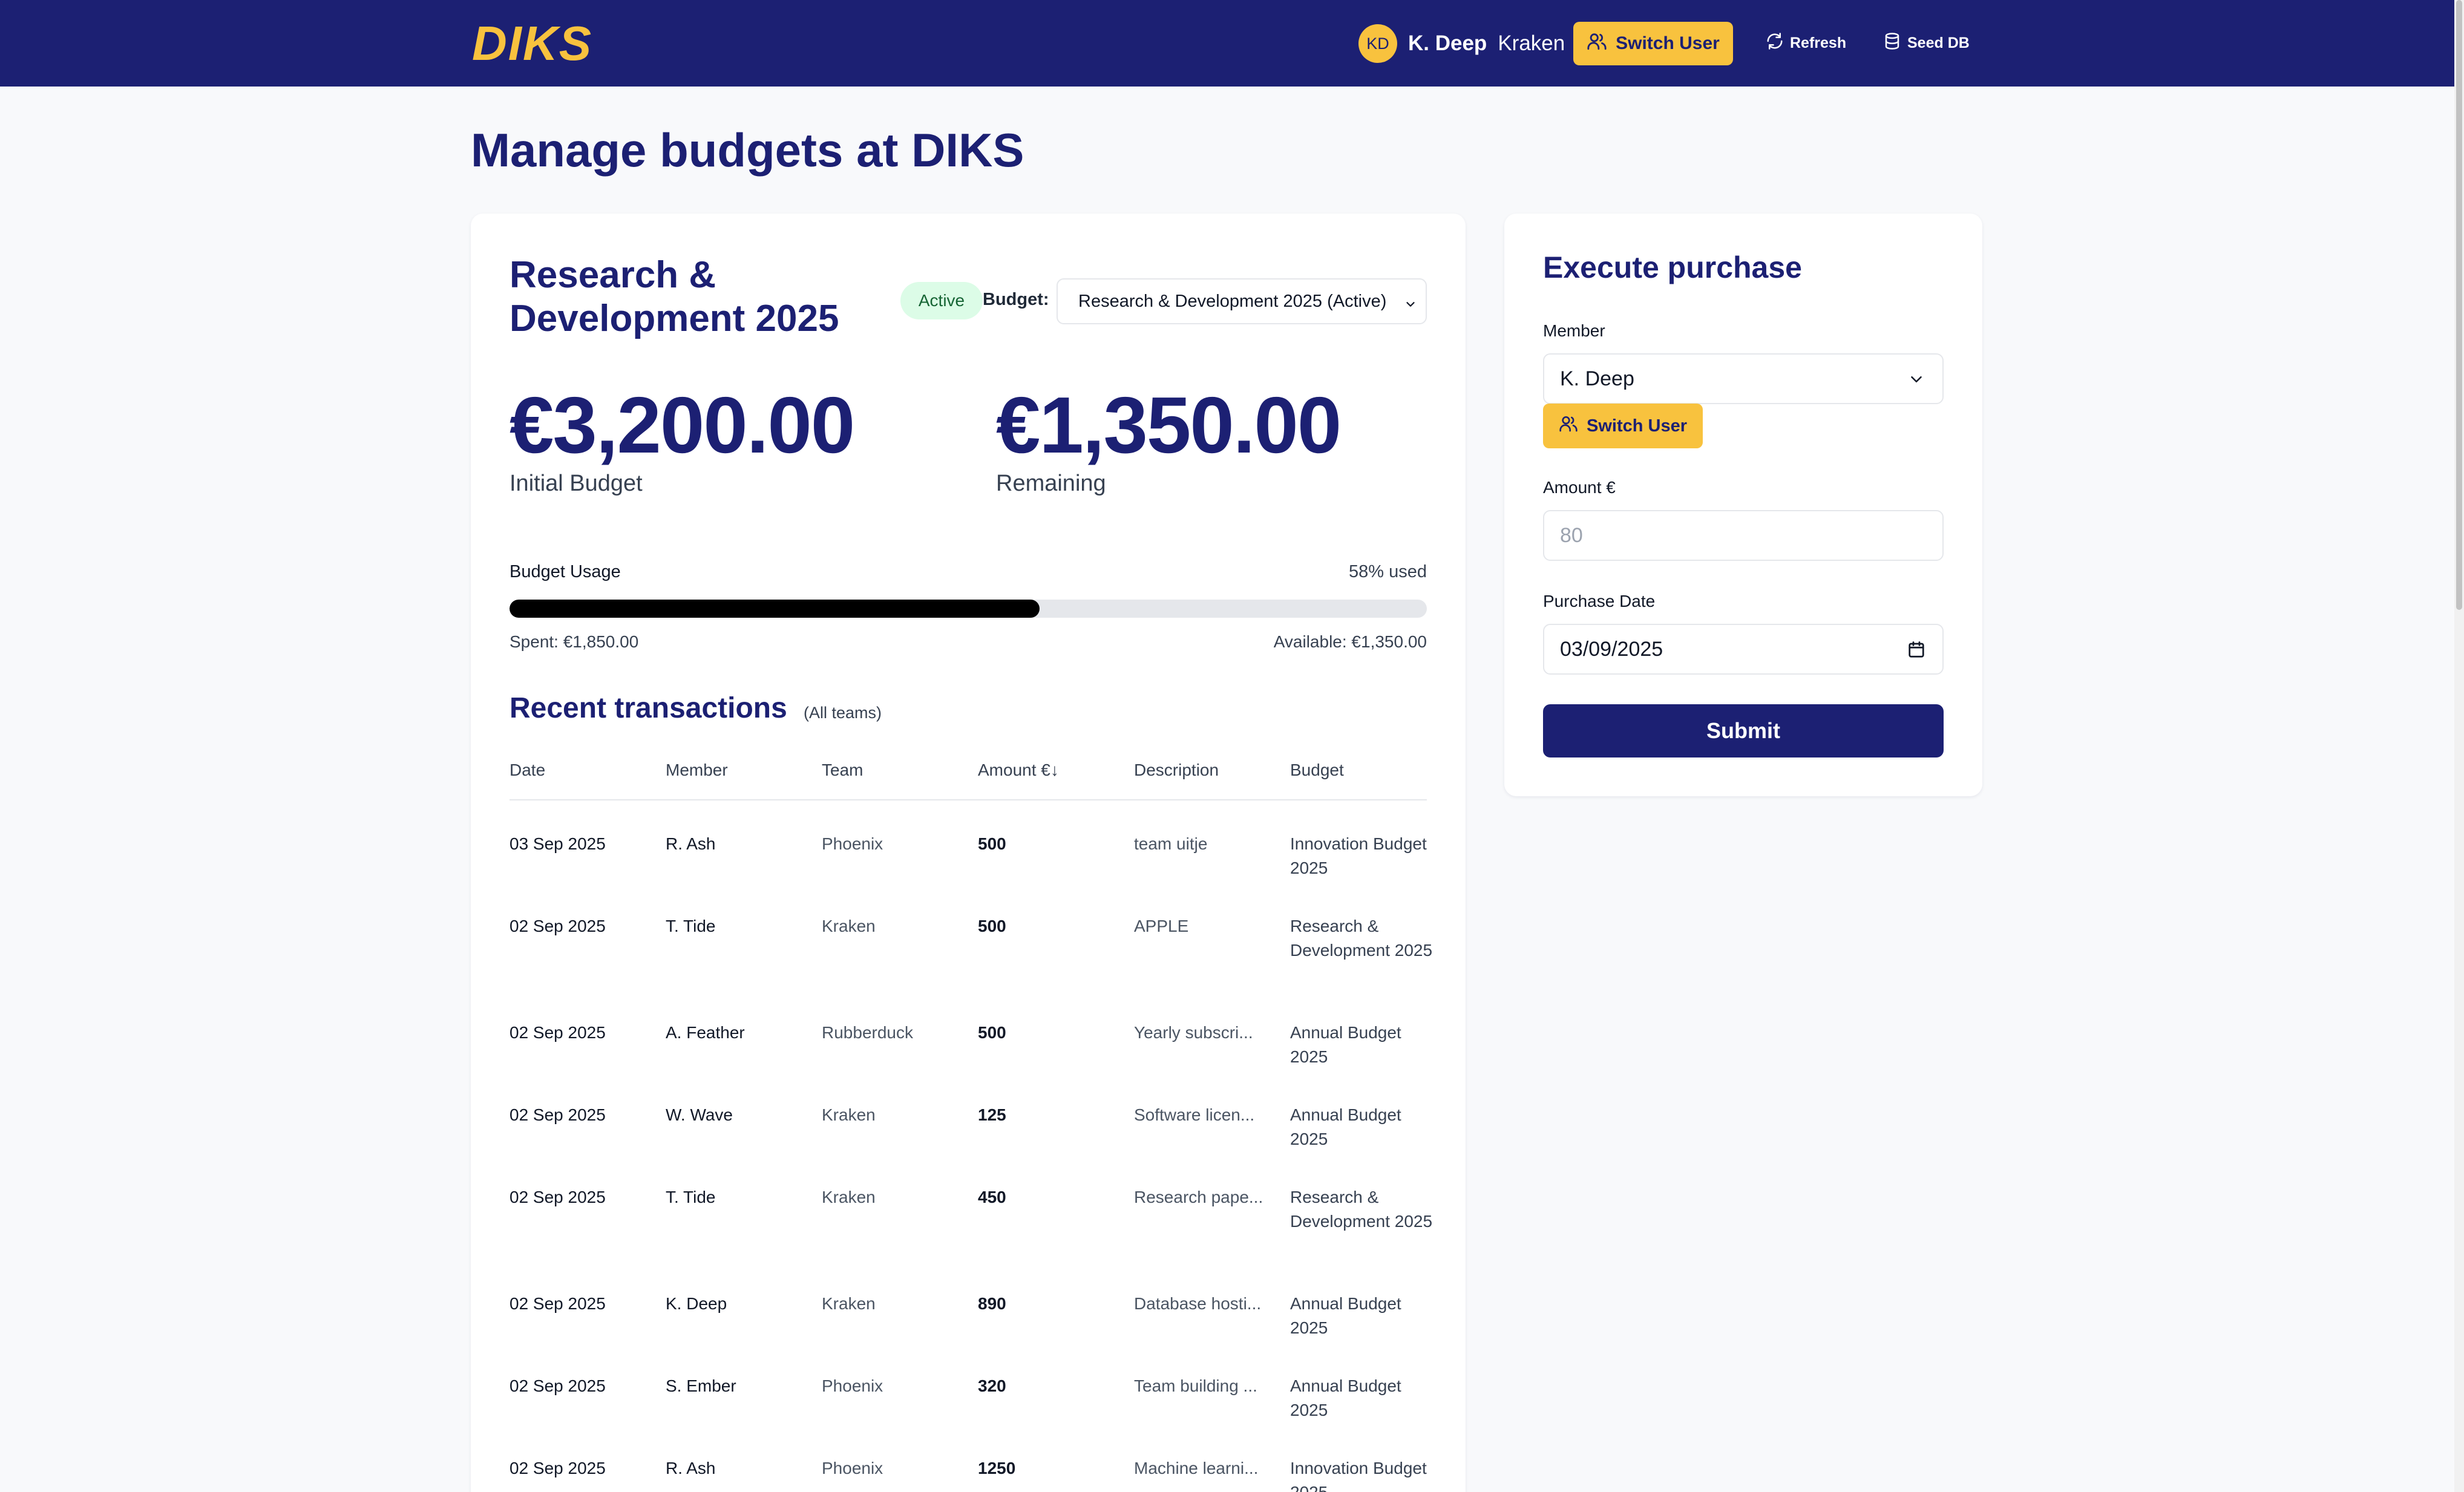 The width and height of the screenshot is (2464, 1492). I want to click on remaining-value: €1,350.00, so click(1169, 426).